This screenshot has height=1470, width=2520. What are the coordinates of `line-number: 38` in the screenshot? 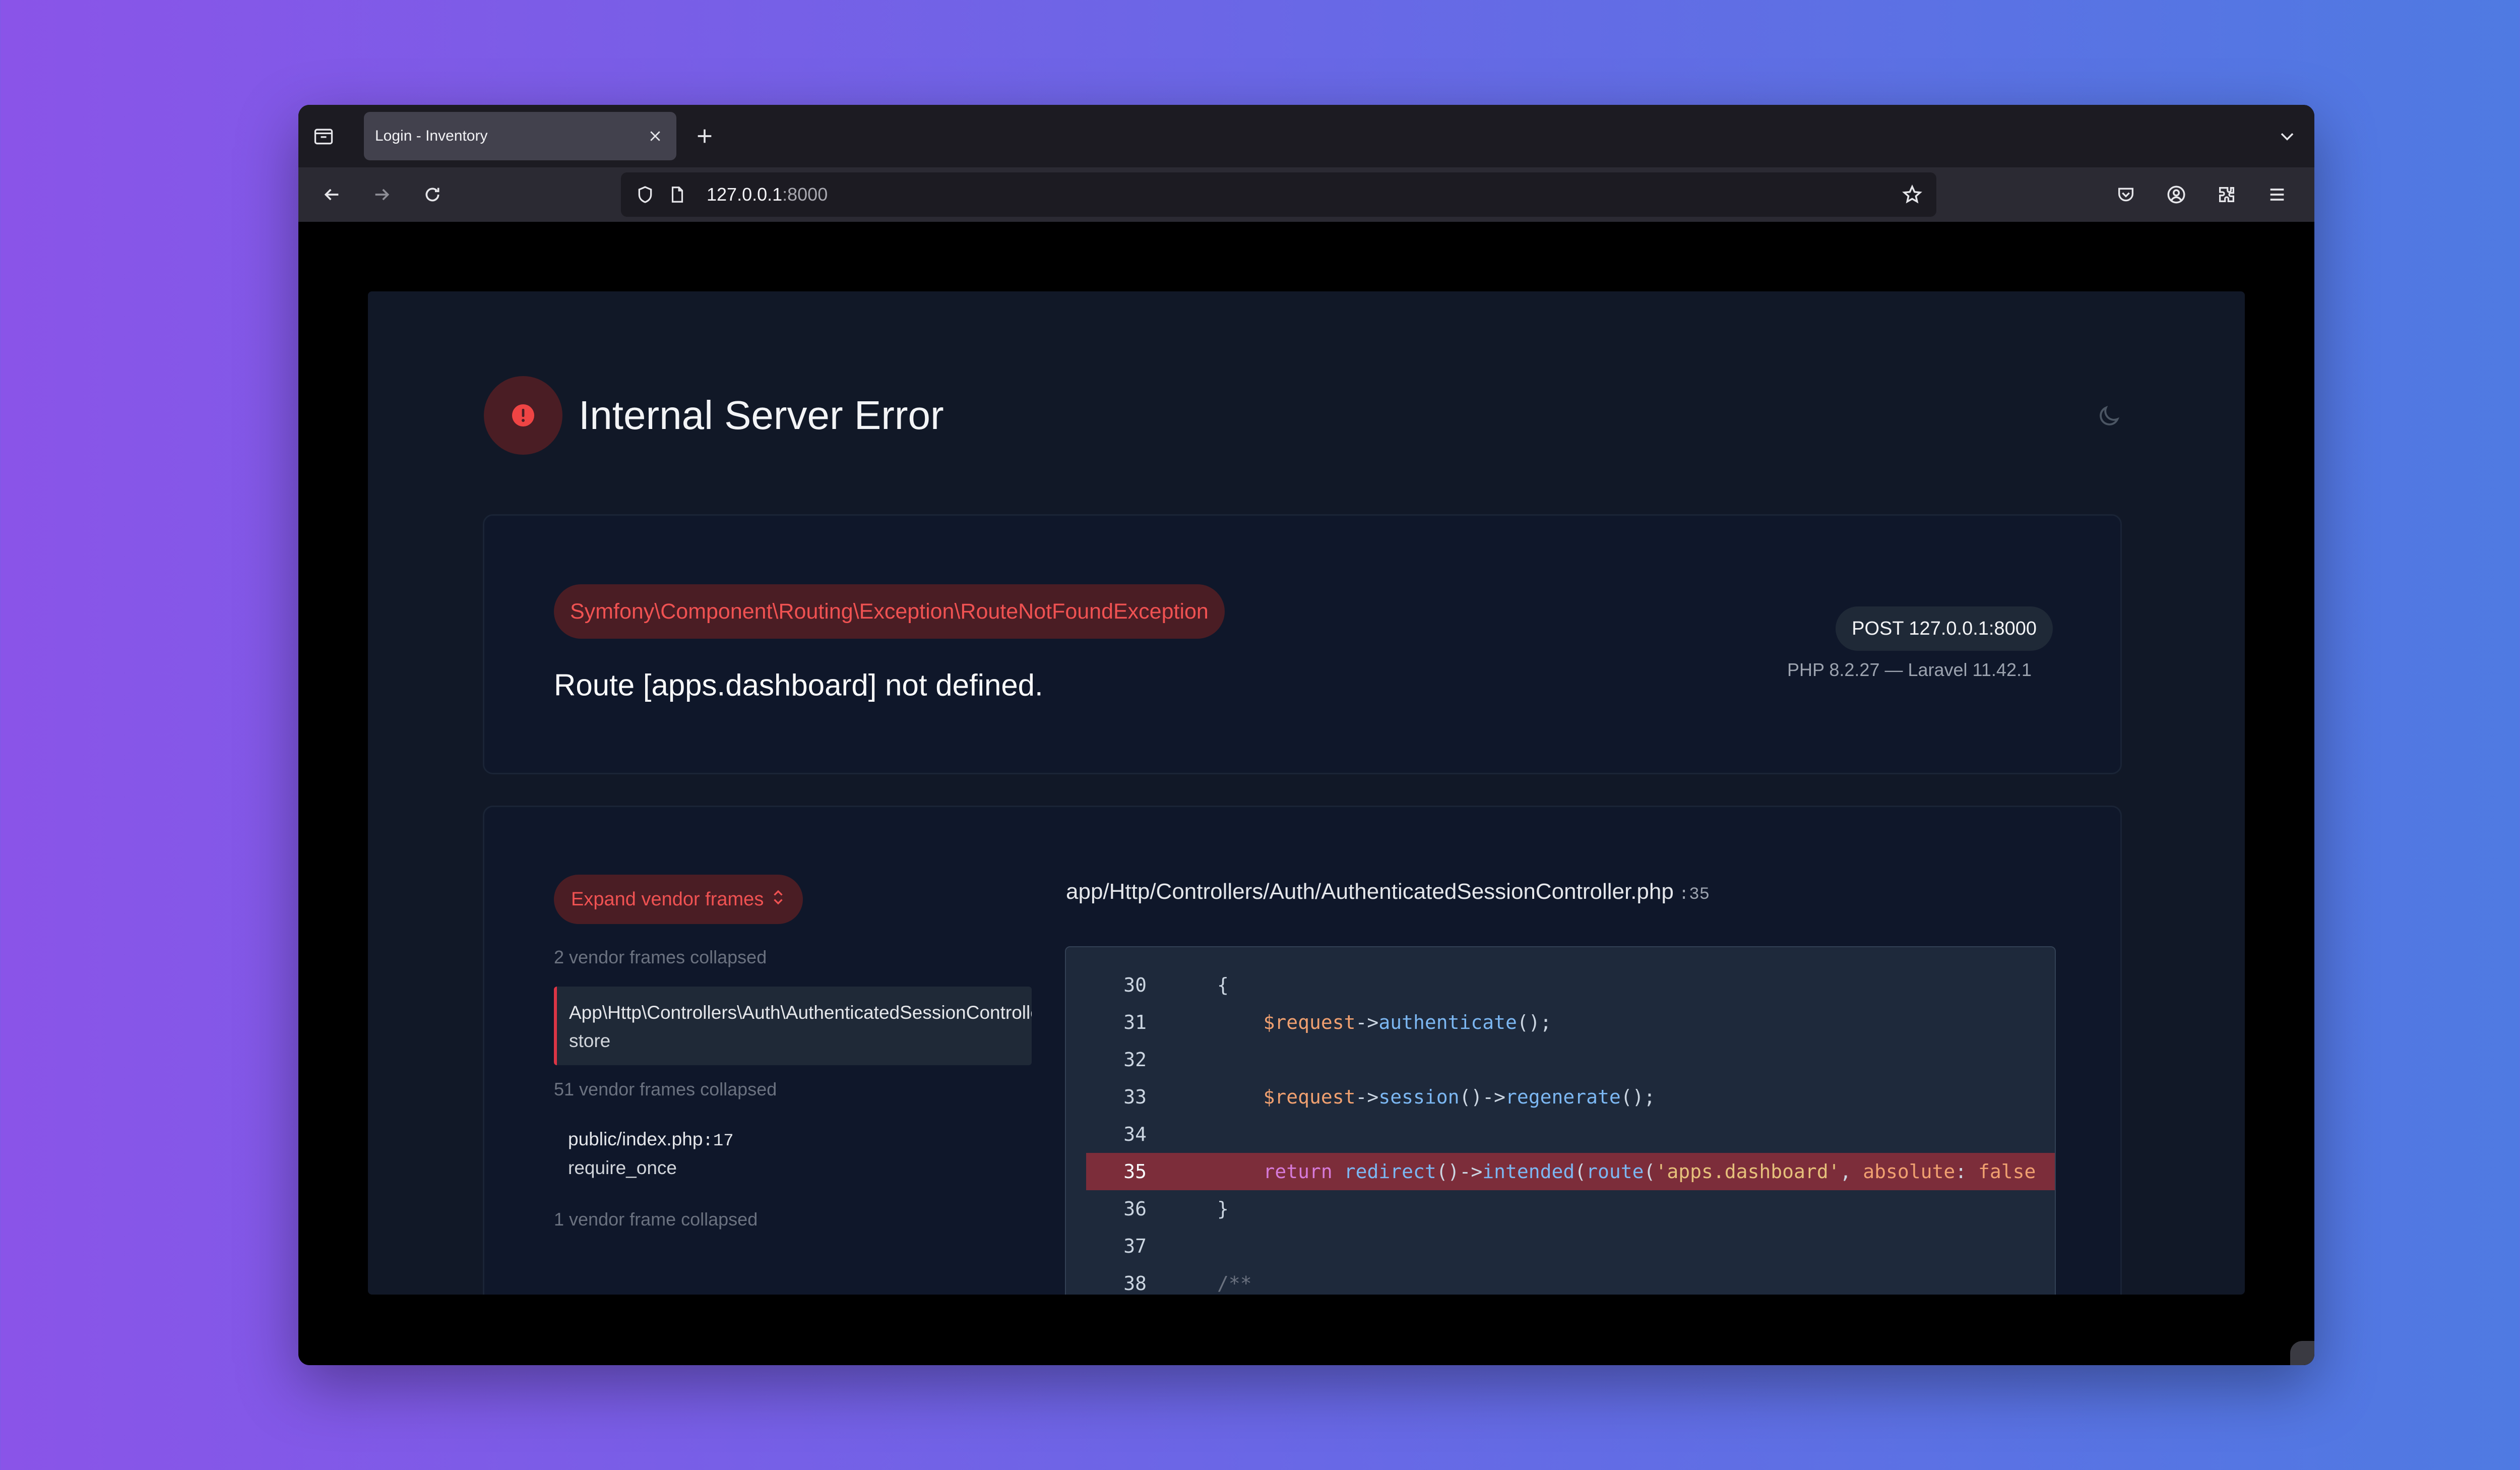 It's located at (1135, 1283).